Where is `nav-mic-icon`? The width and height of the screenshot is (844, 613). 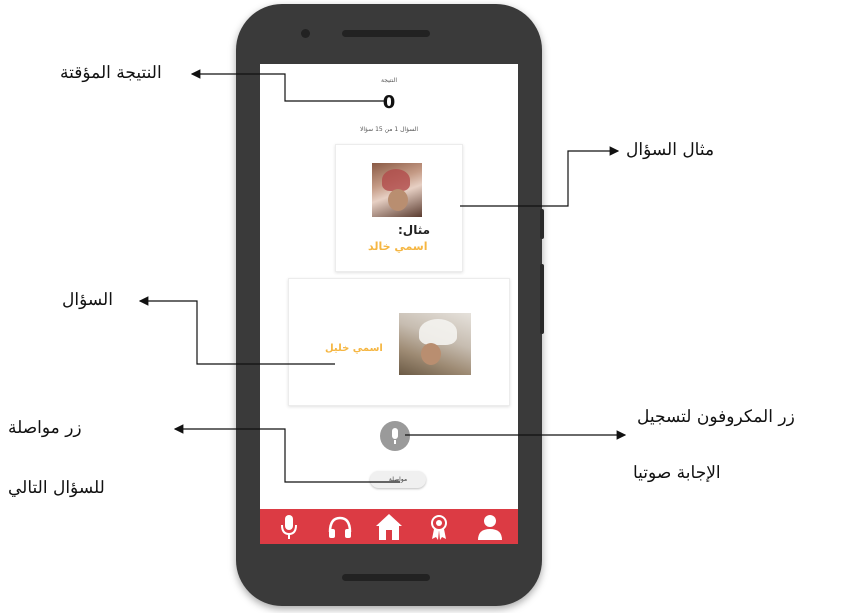
nav-mic-icon is located at coordinates (289, 527).